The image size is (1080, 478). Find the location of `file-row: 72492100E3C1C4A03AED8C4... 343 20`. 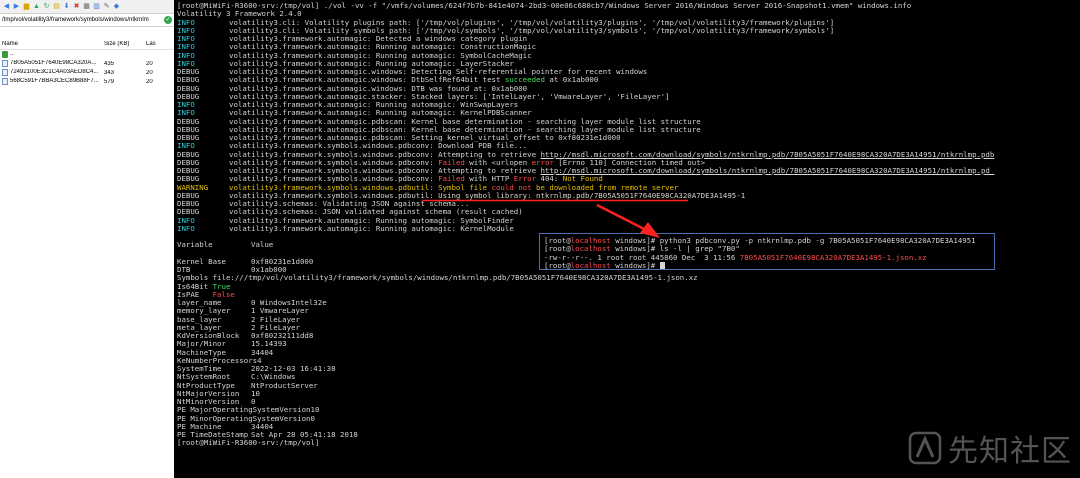

file-row: 72492100E3C1C4A03AED8C4... 343 20 is located at coordinates (87, 72).